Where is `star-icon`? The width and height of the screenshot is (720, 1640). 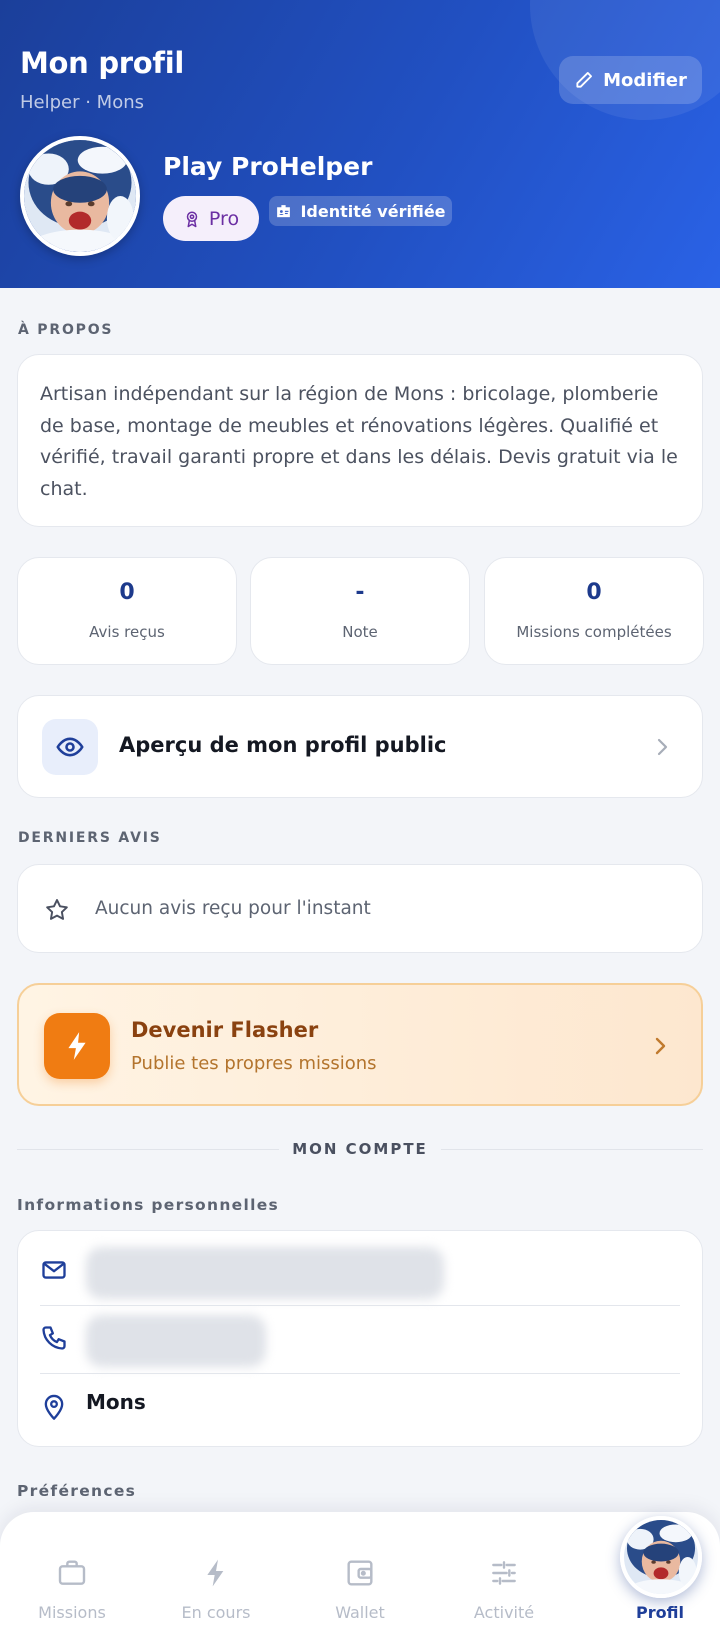
star-icon is located at coordinates (57, 909).